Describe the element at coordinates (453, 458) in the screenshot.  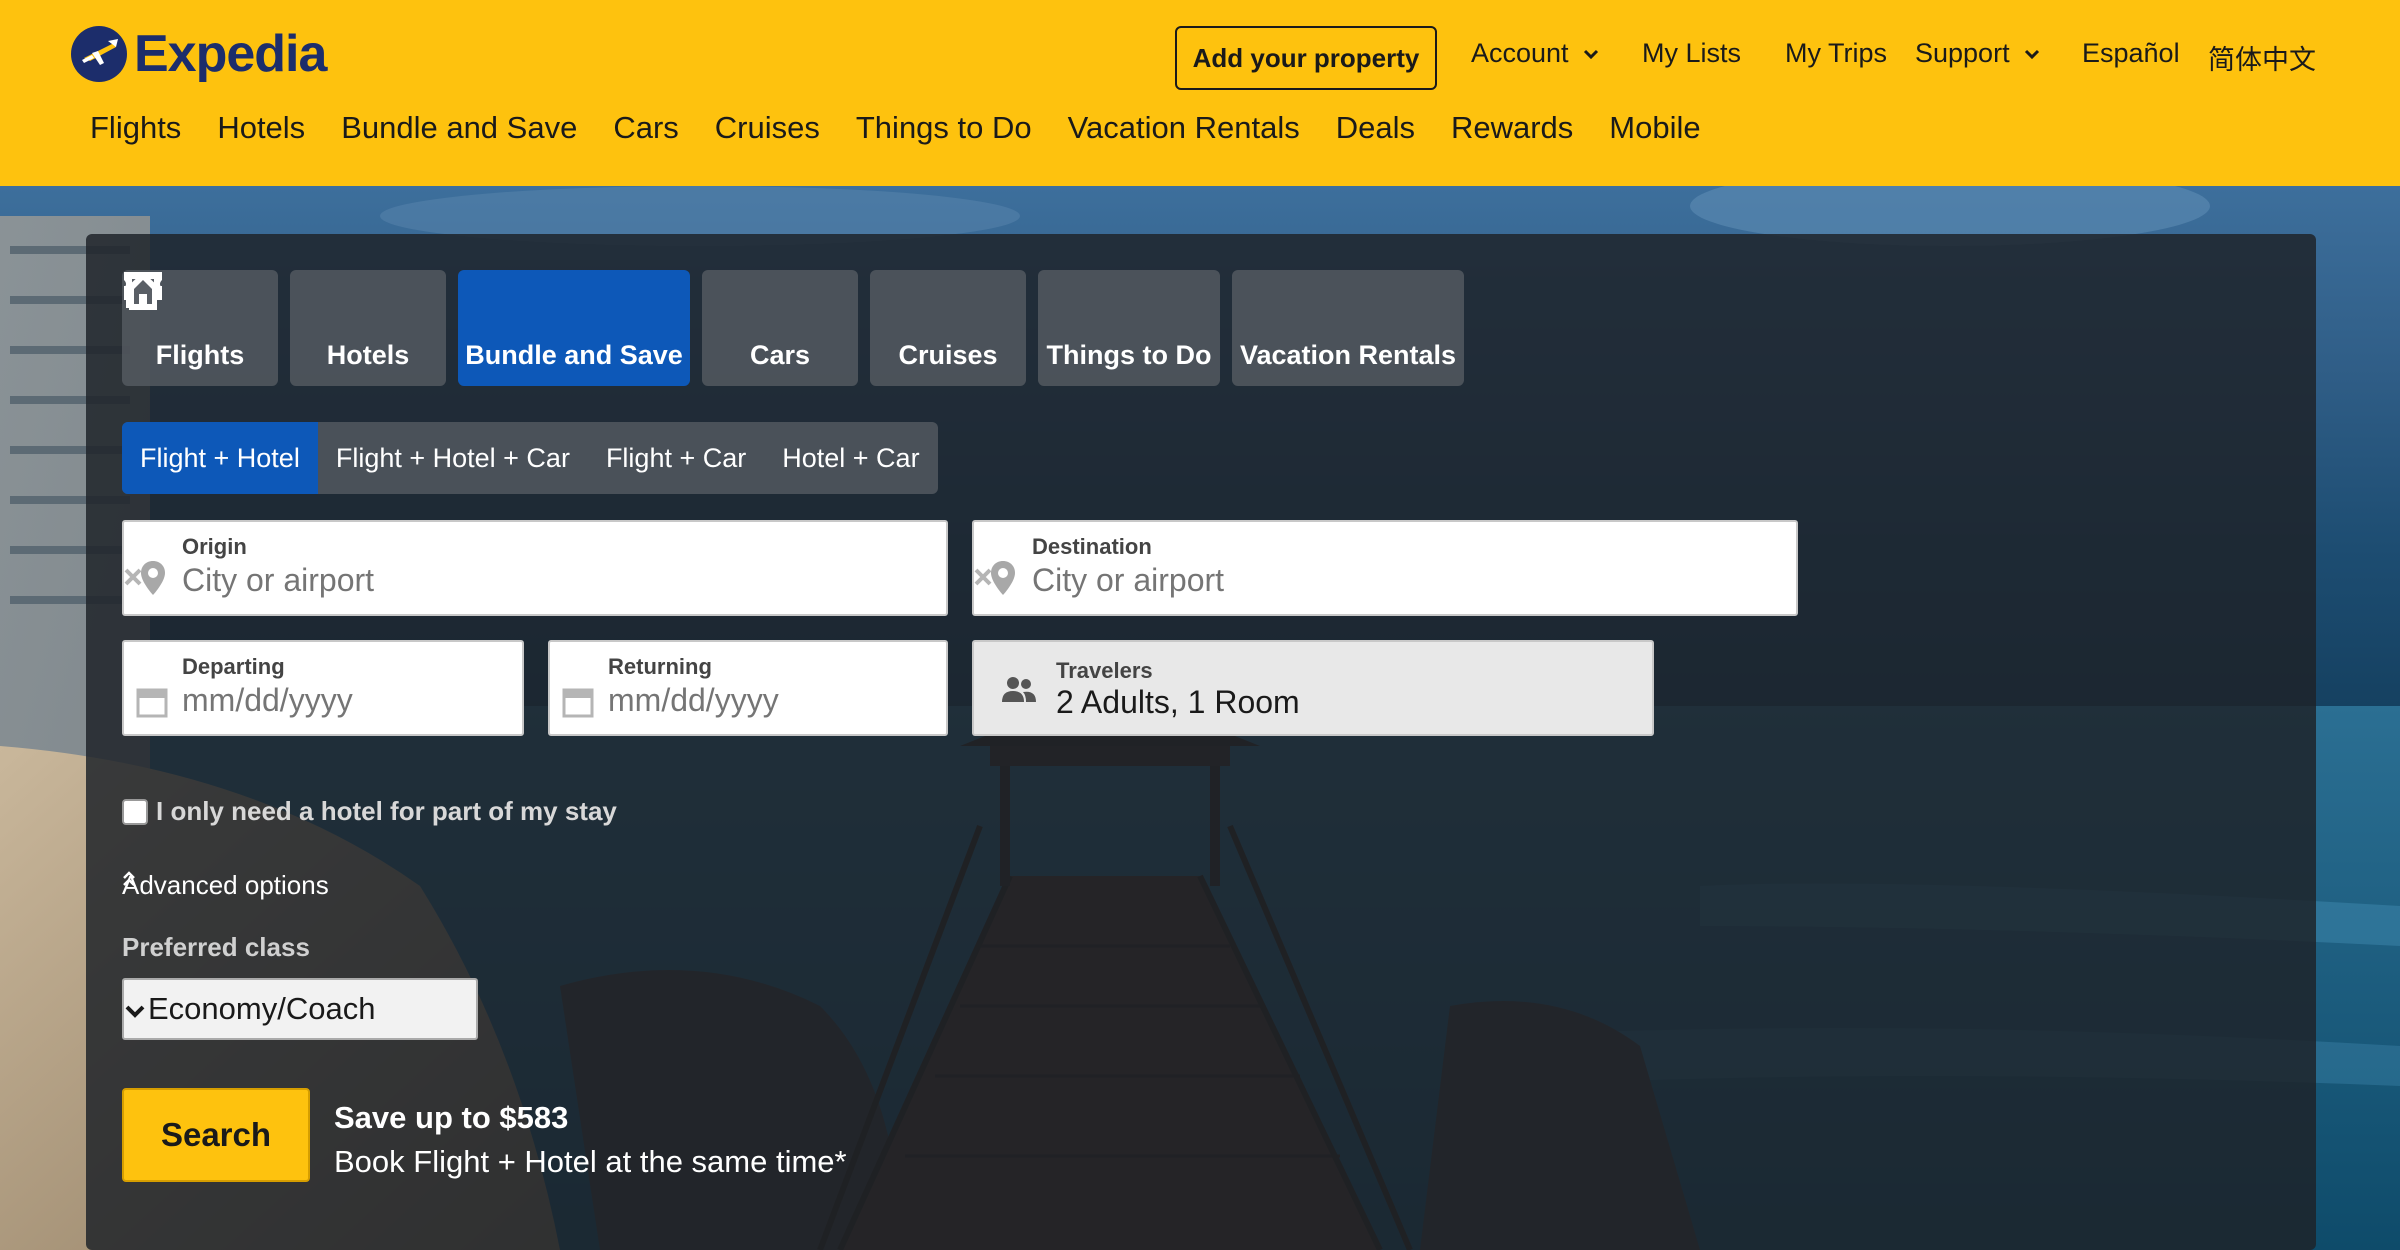
I see `tab-flight-hotel-car: Flight + Hotel + Car` at that location.